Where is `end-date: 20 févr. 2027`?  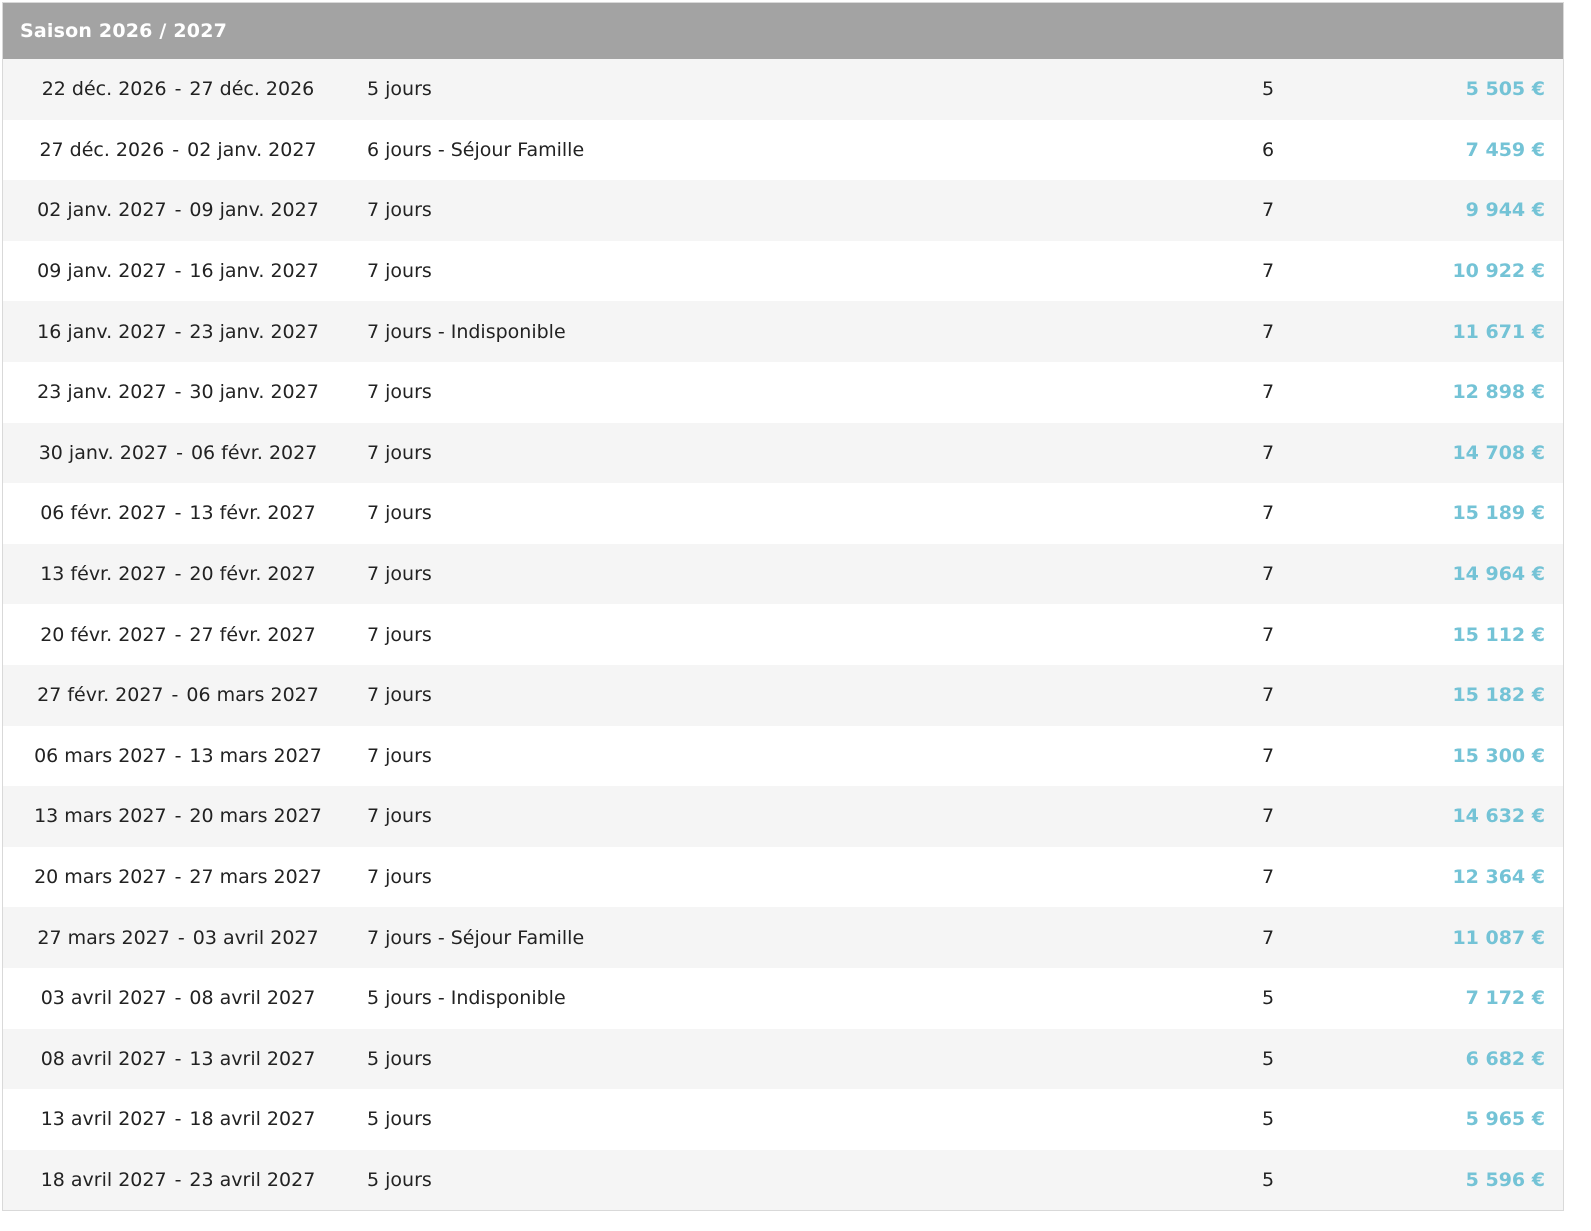
end-date: 20 févr. 2027 is located at coordinates (252, 574).